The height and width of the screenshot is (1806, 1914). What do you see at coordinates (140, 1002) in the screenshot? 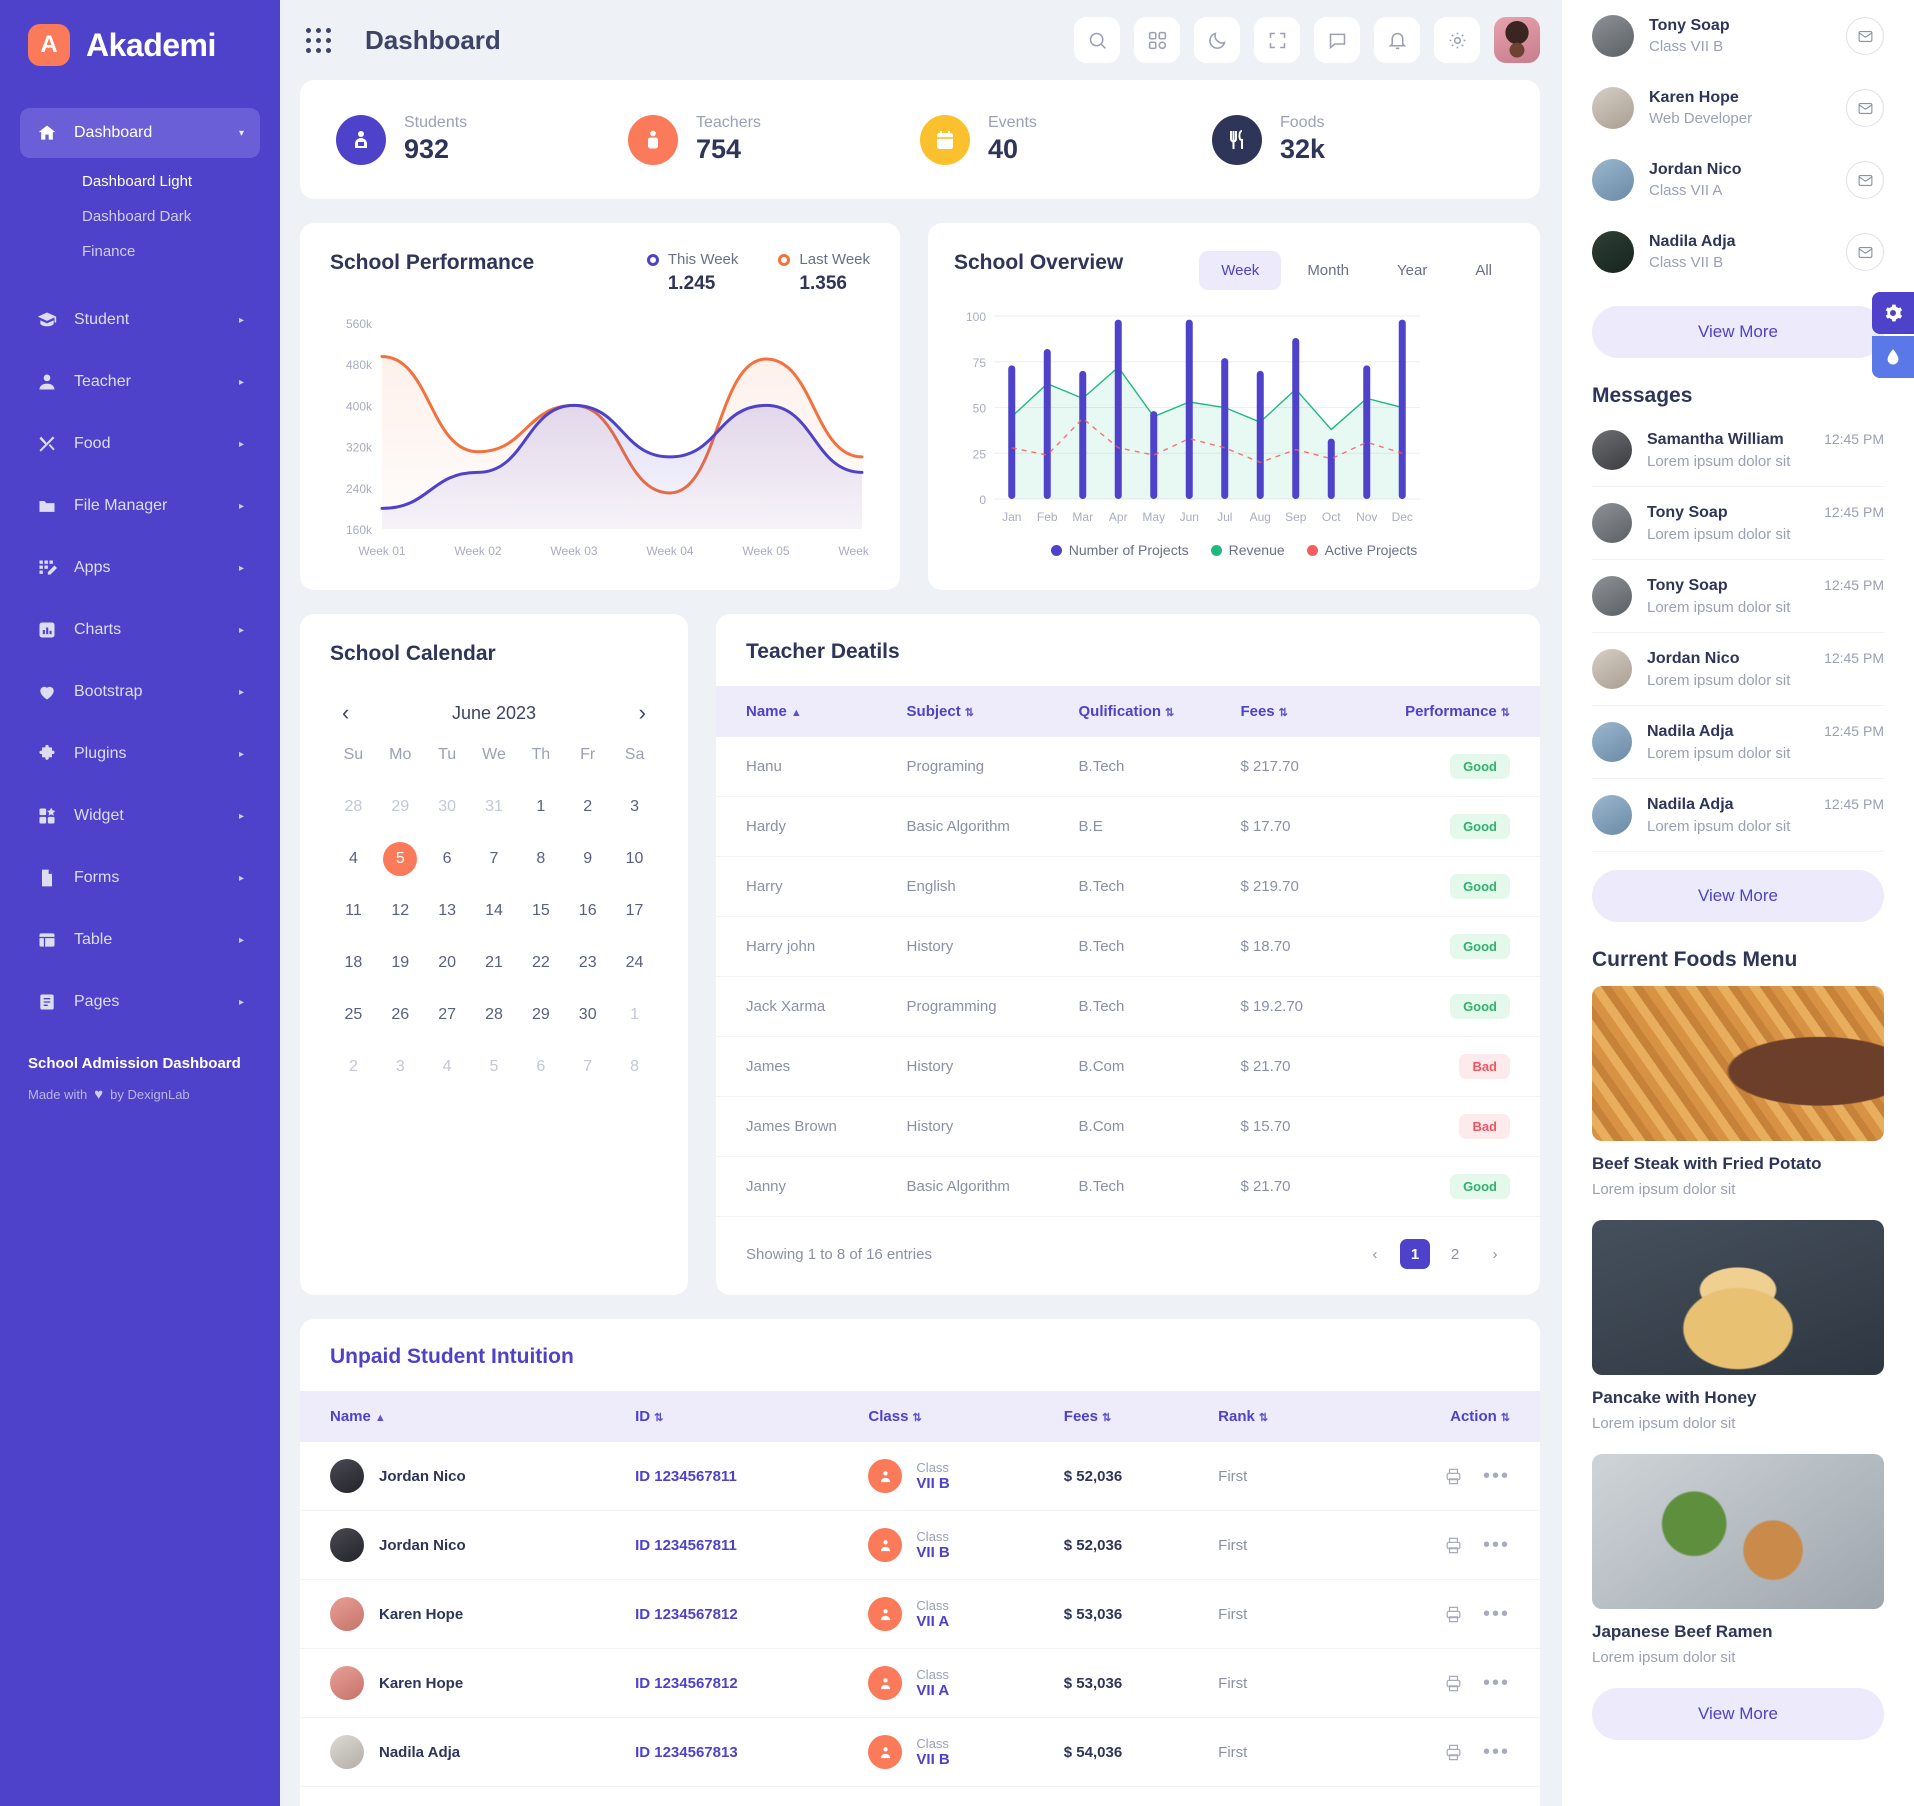
I see `sidebar-item-pages: Pages ▸` at bounding box center [140, 1002].